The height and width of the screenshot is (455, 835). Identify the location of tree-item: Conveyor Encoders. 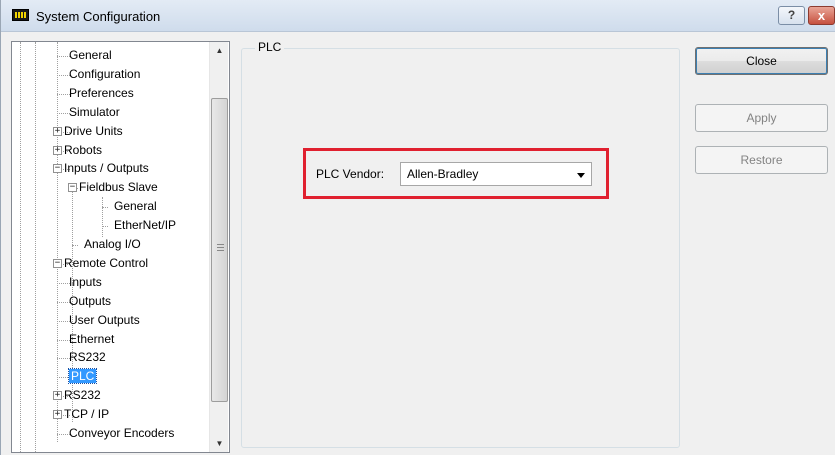
(121, 433).